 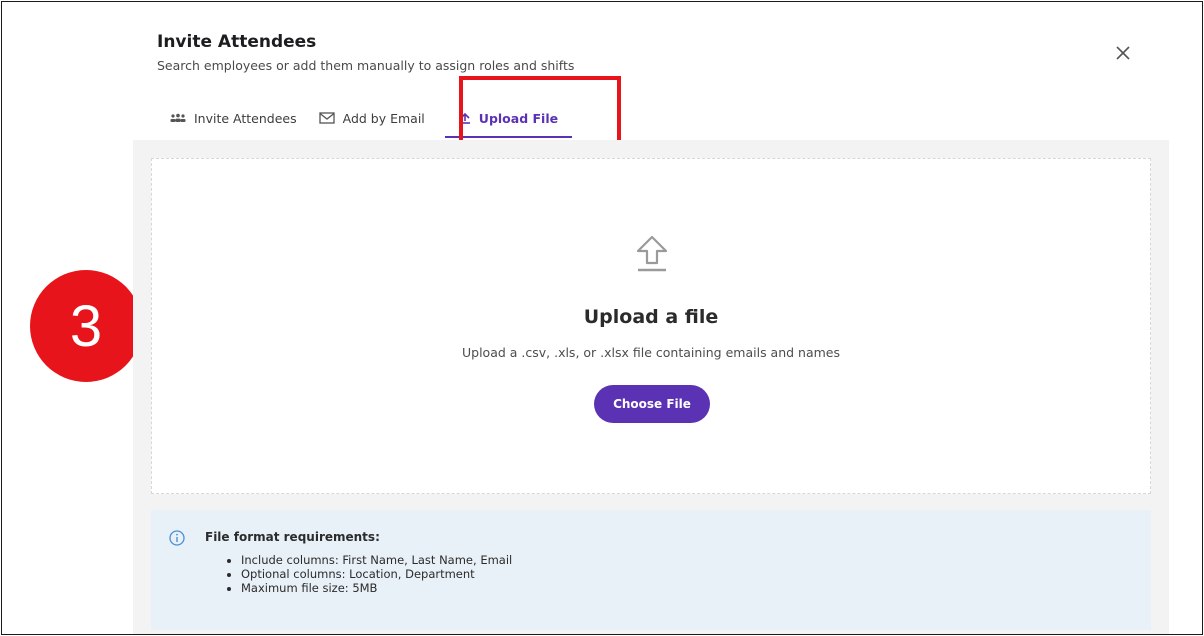 What do you see at coordinates (383, 118) in the screenshot?
I see `tab-label: Add by Email` at bounding box center [383, 118].